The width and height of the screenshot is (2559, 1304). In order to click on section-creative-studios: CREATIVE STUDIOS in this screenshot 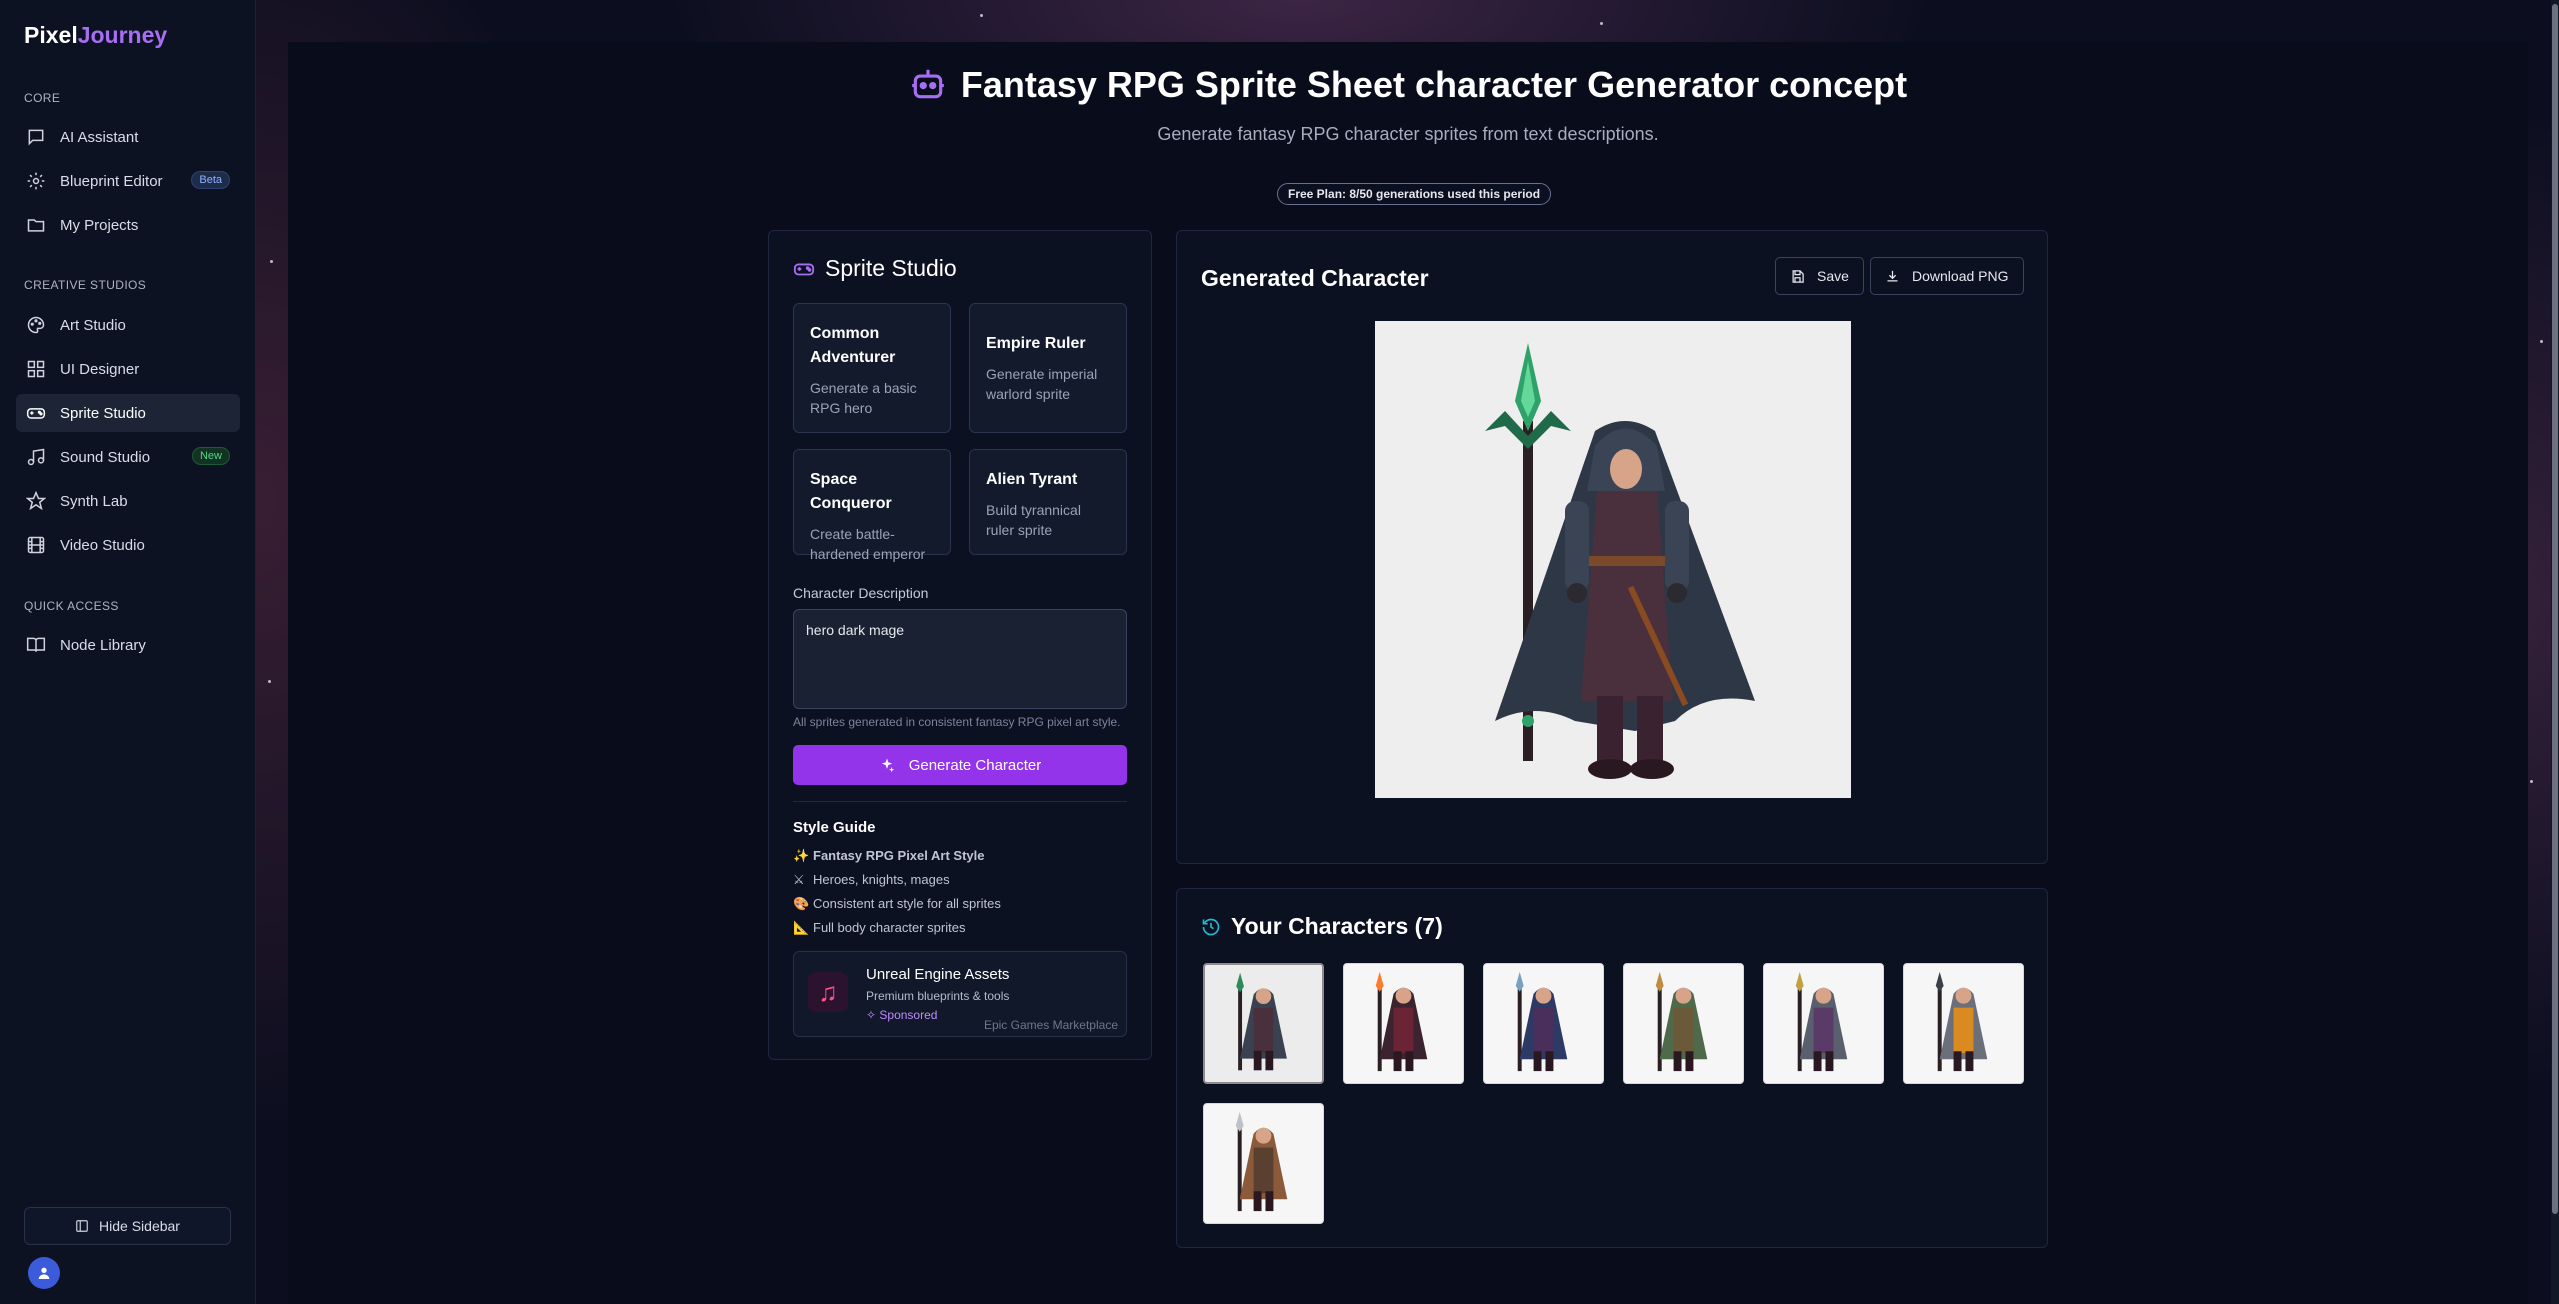, I will do `click(85, 285)`.